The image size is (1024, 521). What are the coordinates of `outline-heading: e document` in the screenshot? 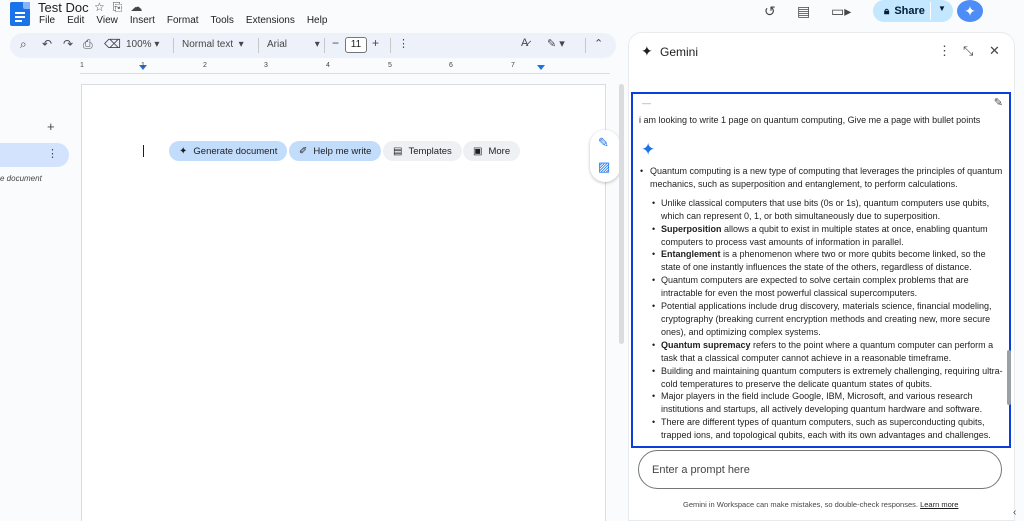 It's located at (21, 178).